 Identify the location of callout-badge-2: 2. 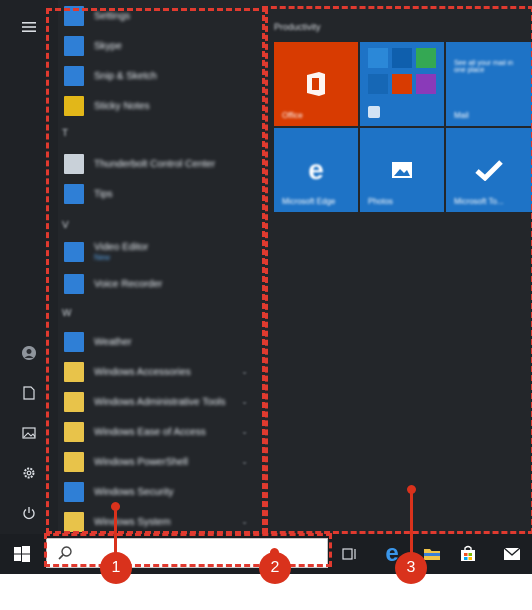
(275, 568).